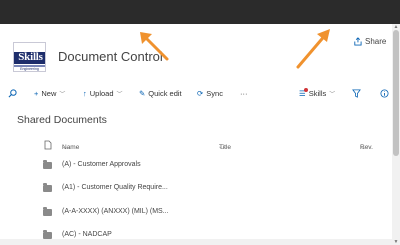 The height and width of the screenshot is (245, 400). I want to click on scroll-up-icon: ▲, so click(396, 27).